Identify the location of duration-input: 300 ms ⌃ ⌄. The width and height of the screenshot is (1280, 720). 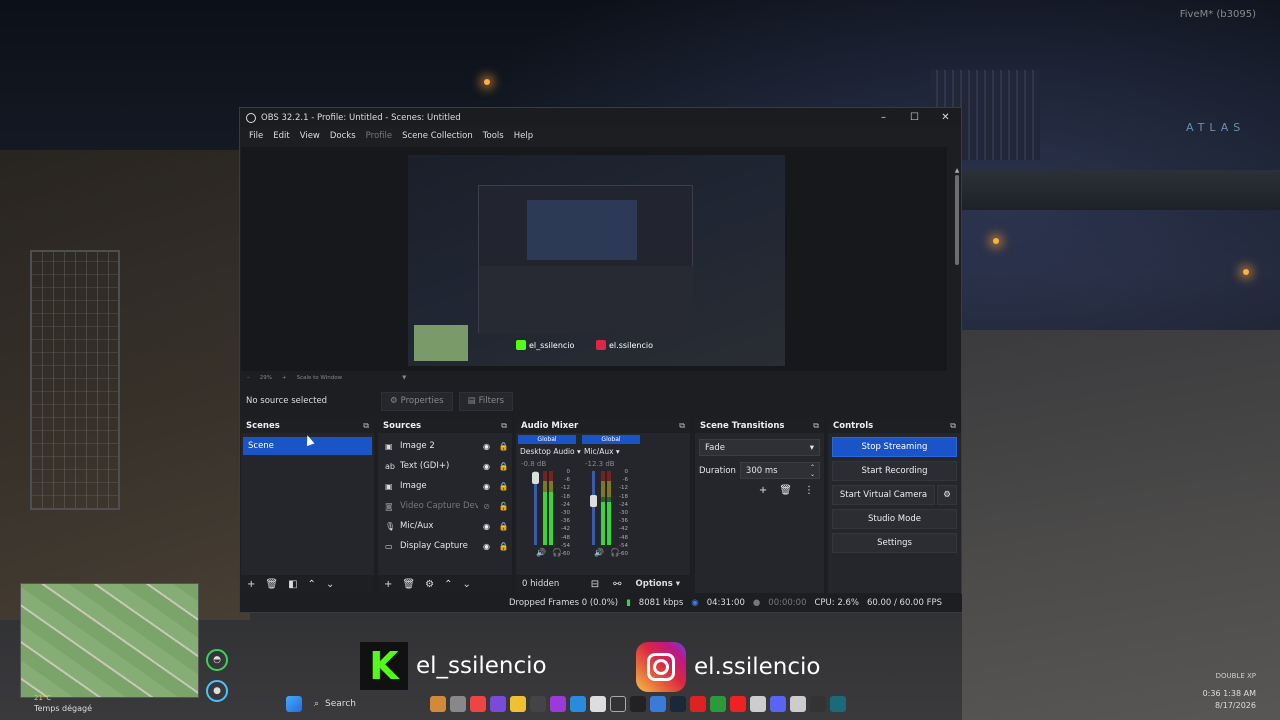
(779, 470).